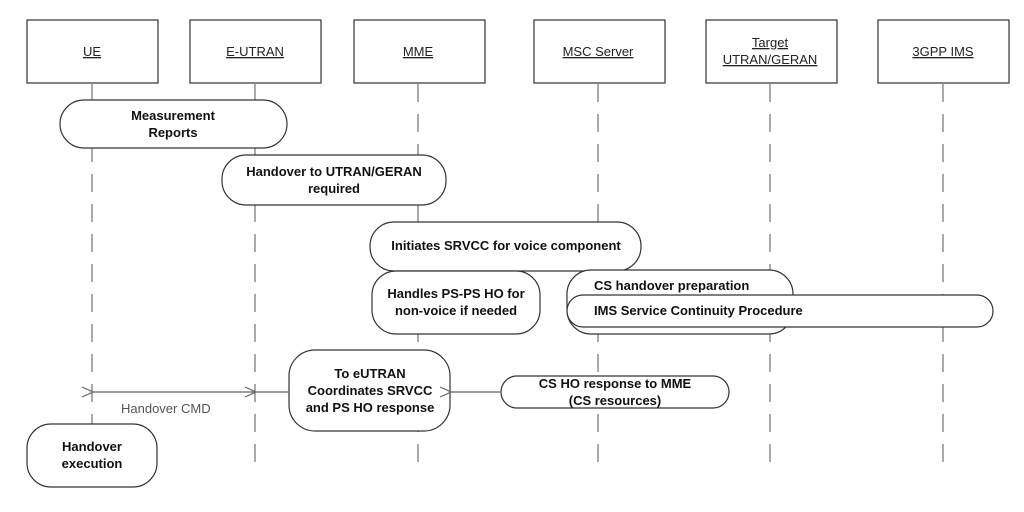 This screenshot has height=512, width=1024. I want to click on activity-text: non-voice if needed, so click(456, 310).